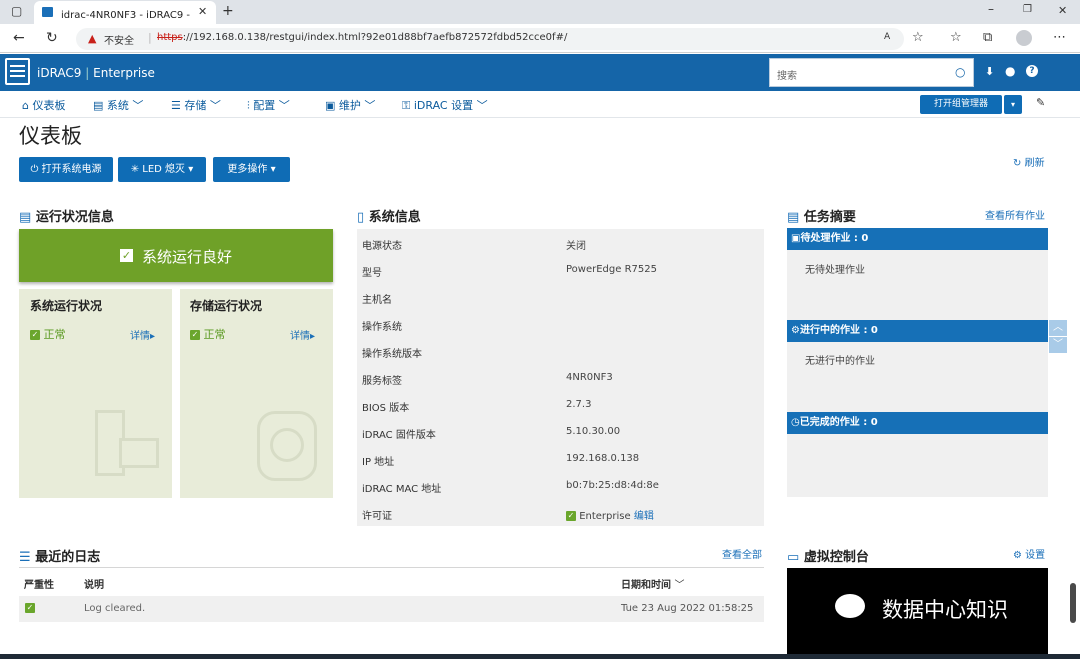 Image resolution: width=1080 pixels, height=659 pixels. I want to click on license-edit-link: 编辑, so click(644, 516).